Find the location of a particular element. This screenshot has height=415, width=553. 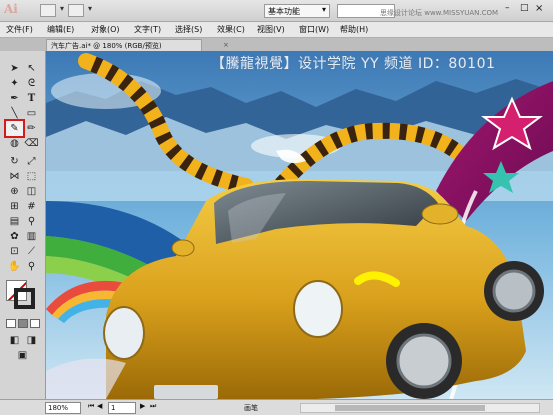

application-bar: Ai 基本功能 ▾ 思缘设计论坛 www.MISSYUAN.COM – □ × is located at coordinates (276, 11).